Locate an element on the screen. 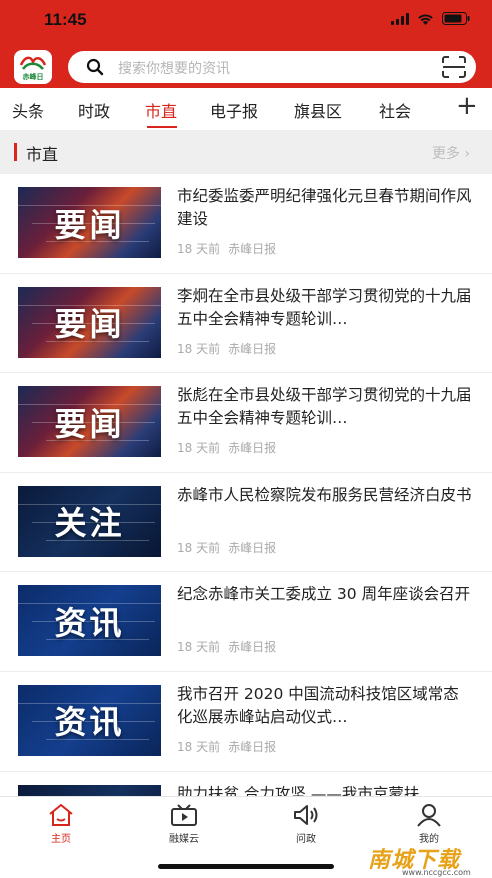  more-link: 更多 › is located at coordinates (451, 153).